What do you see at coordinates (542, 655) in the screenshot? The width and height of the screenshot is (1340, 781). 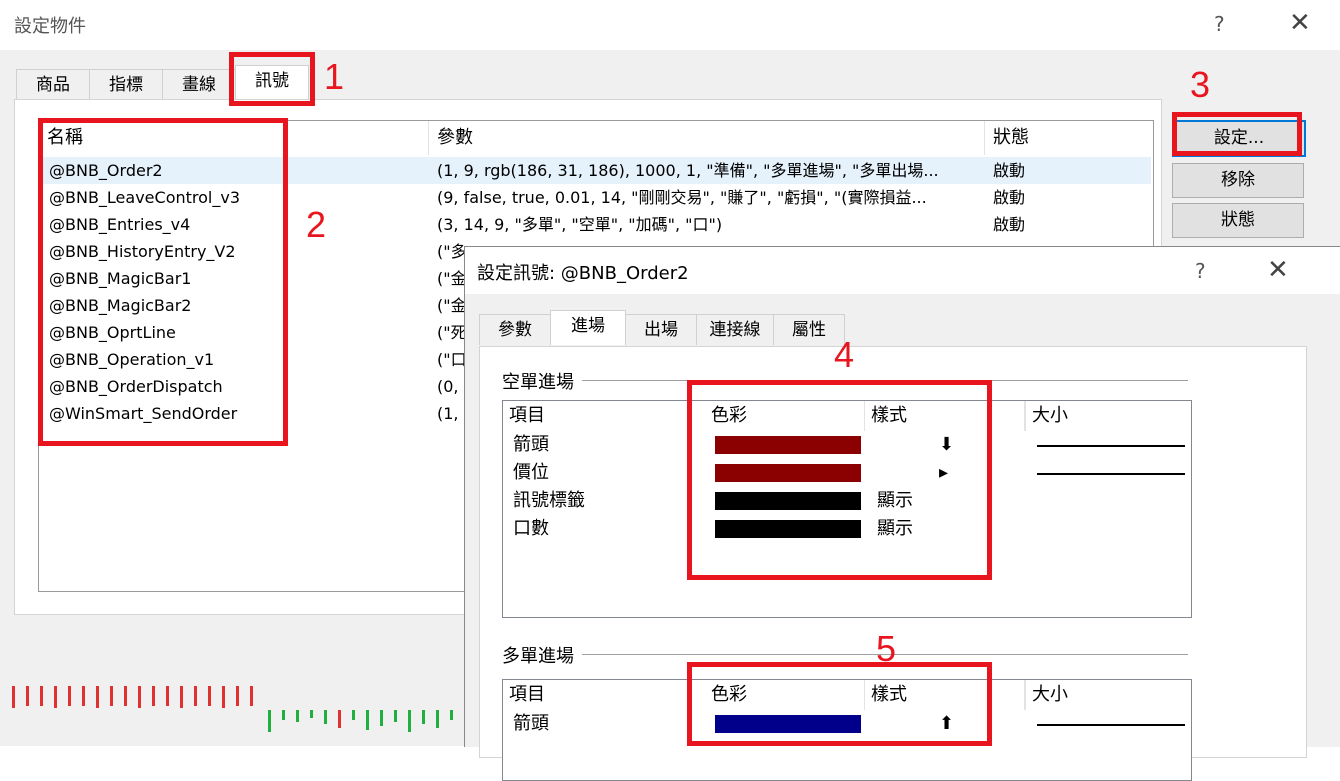 I see `long-entry-group-label: 多單進場` at bounding box center [542, 655].